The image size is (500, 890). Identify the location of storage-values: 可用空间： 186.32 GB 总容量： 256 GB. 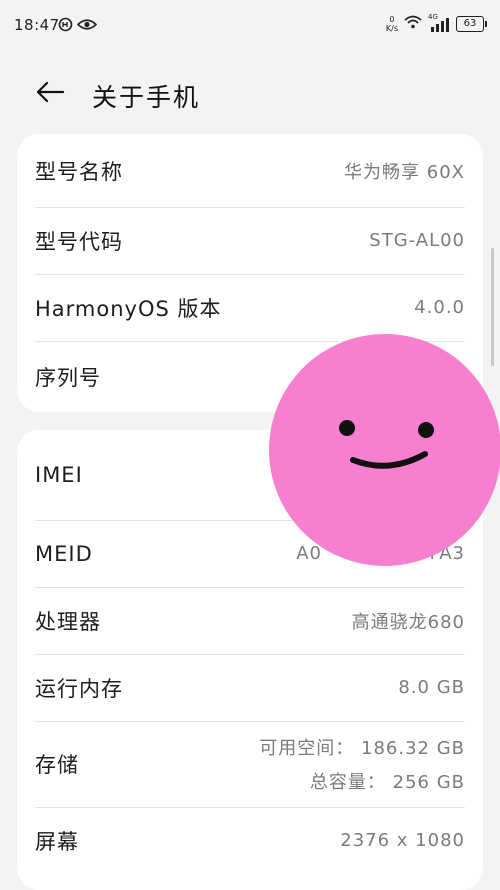
(362, 764).